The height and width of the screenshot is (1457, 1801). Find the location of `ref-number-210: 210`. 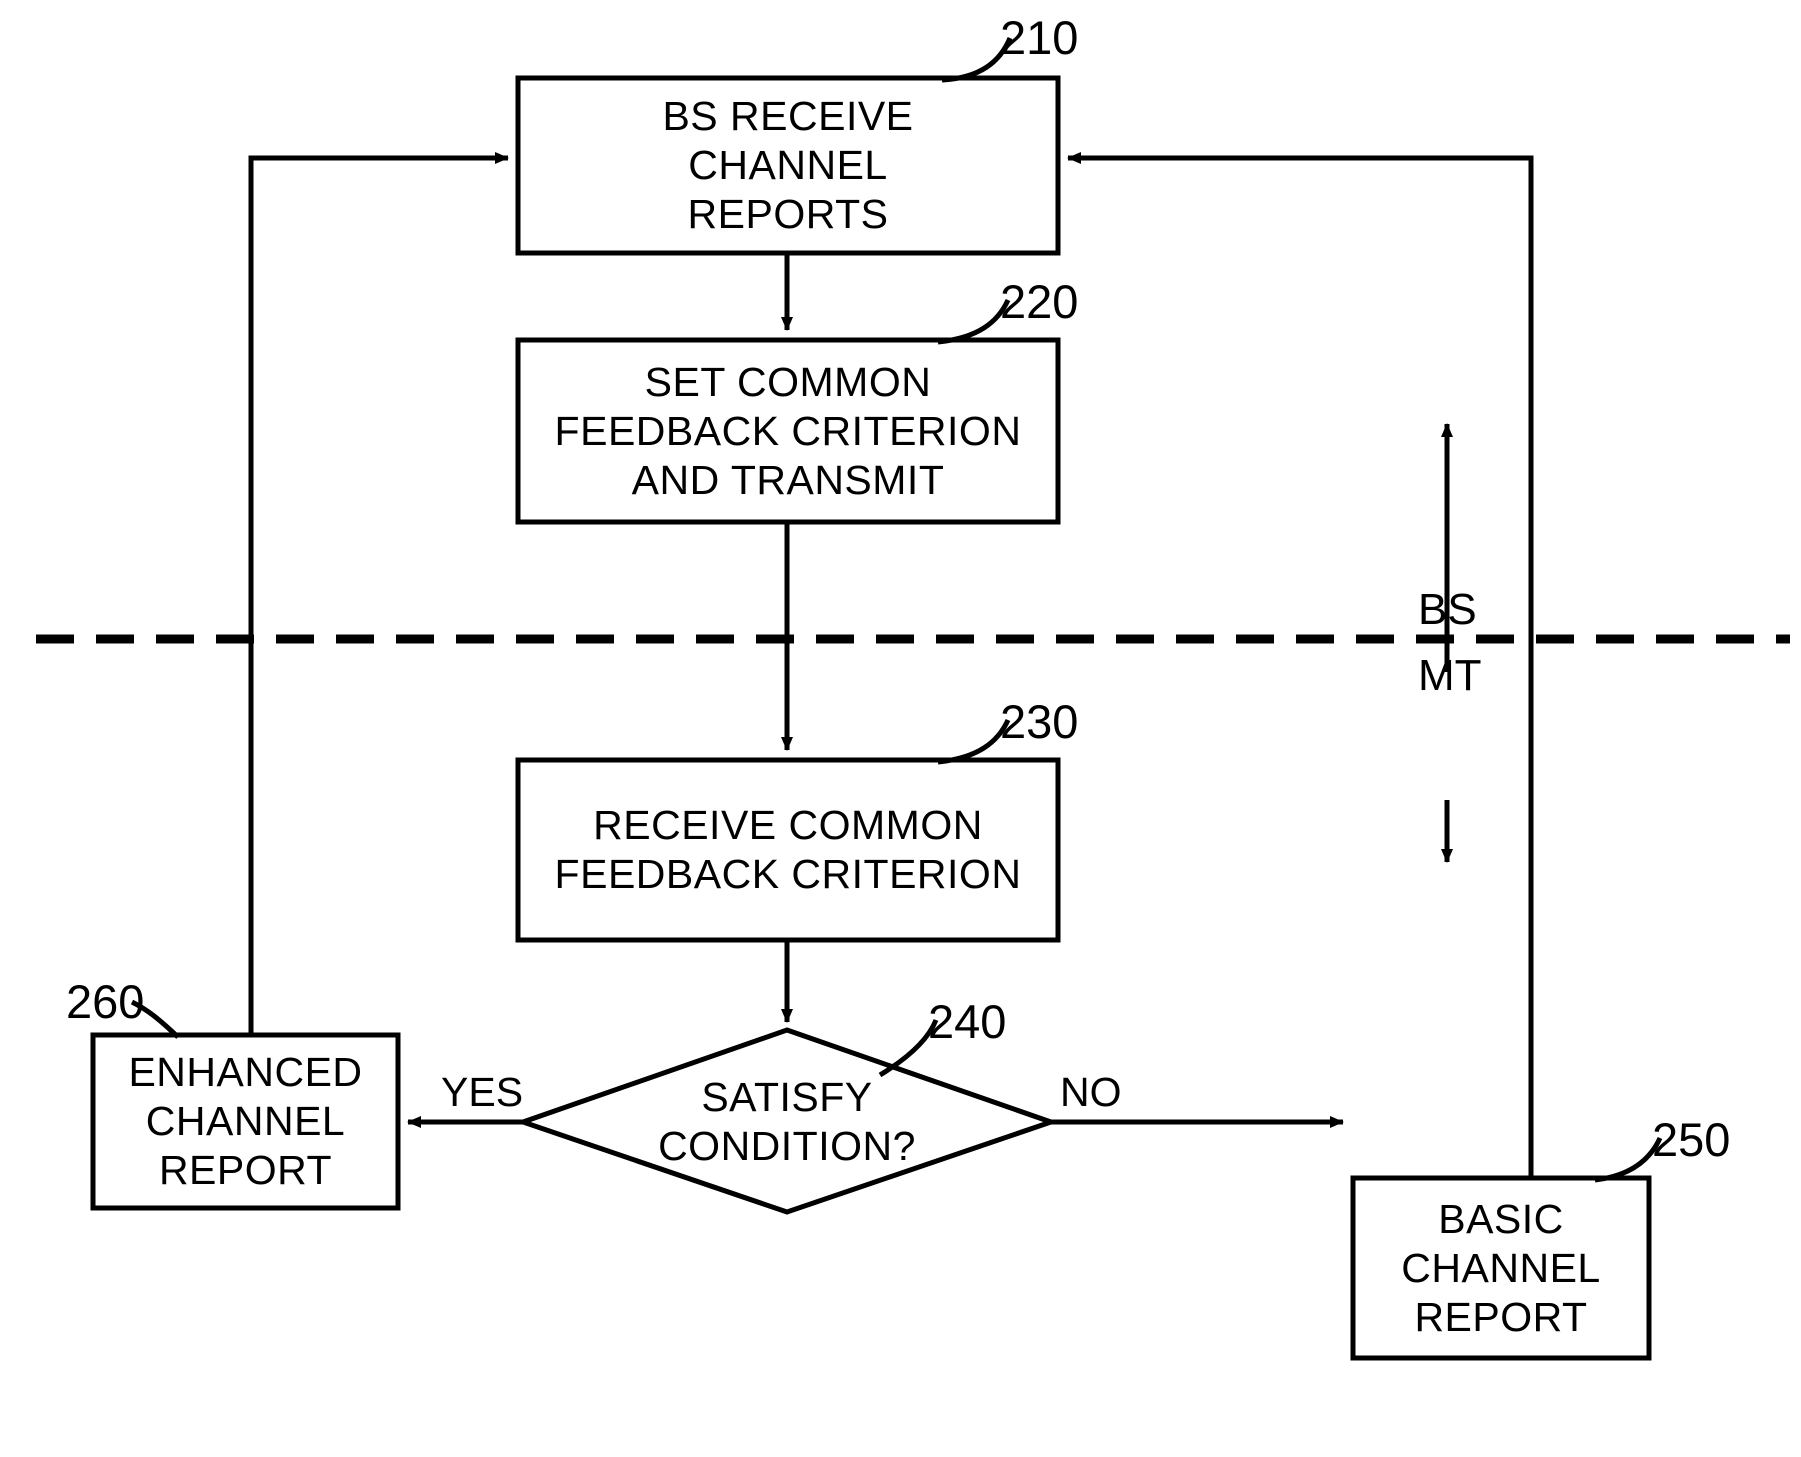

ref-number-210: 210 is located at coordinates (1039, 37).